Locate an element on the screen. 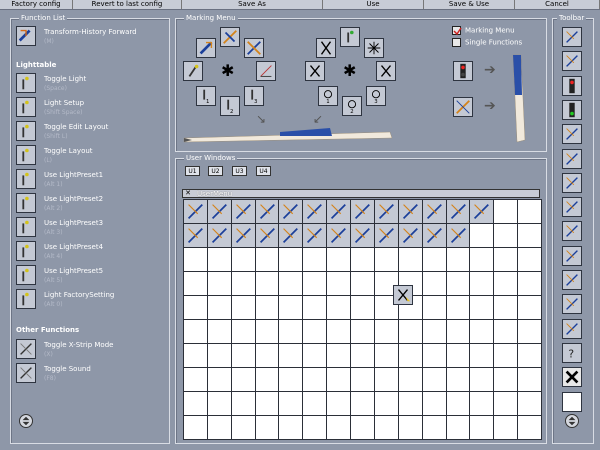 The image size is (600, 450). grid-cell-move-icon is located at coordinates (195, 211).